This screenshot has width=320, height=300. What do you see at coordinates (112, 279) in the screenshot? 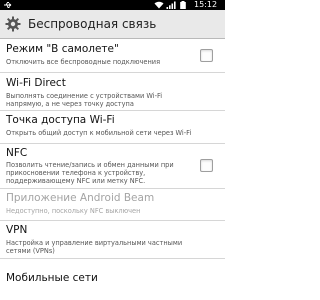
I see `setting-mobile-networks: Мобильные сети` at bounding box center [112, 279].